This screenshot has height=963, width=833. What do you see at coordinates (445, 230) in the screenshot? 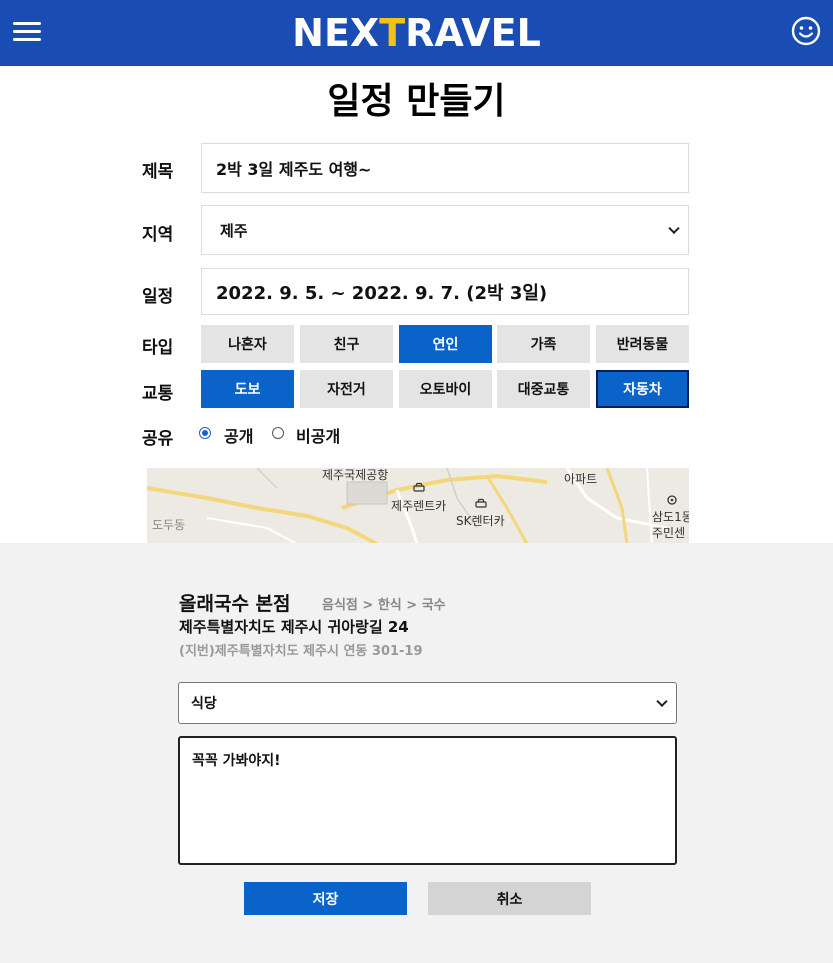
I see `region-select: 제주` at bounding box center [445, 230].